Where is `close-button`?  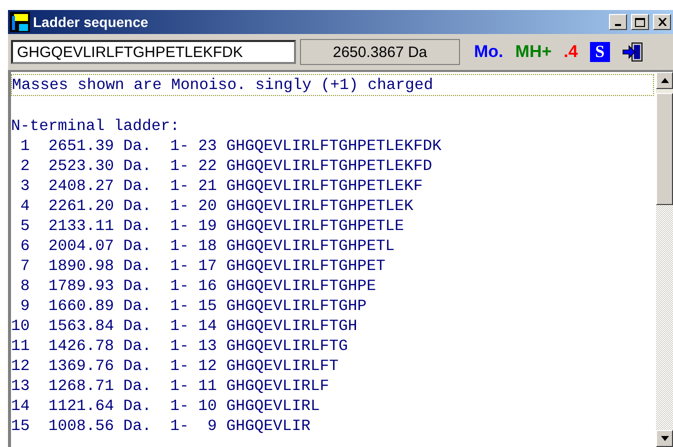
close-button is located at coordinates (662, 22).